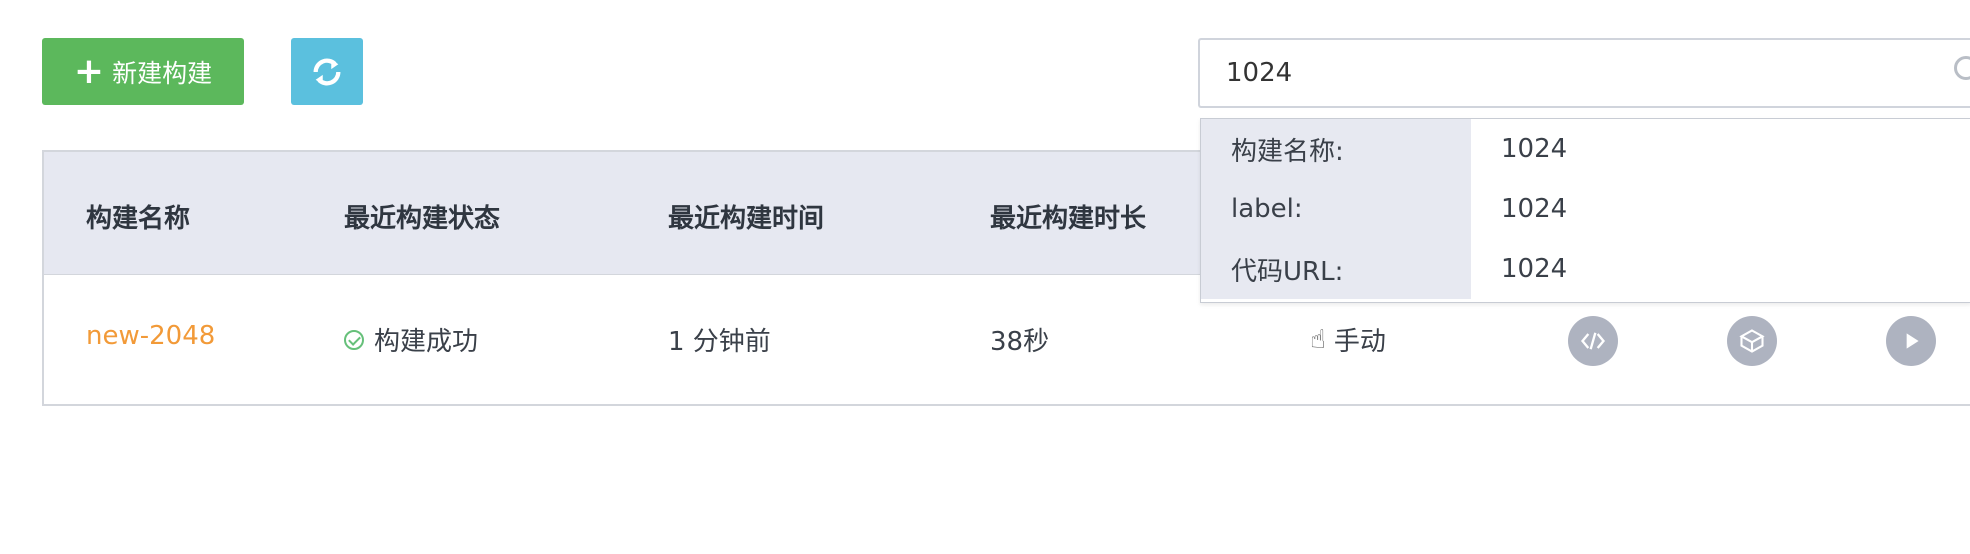  What do you see at coordinates (1576, 73) in the screenshot?
I see `search-input` at bounding box center [1576, 73].